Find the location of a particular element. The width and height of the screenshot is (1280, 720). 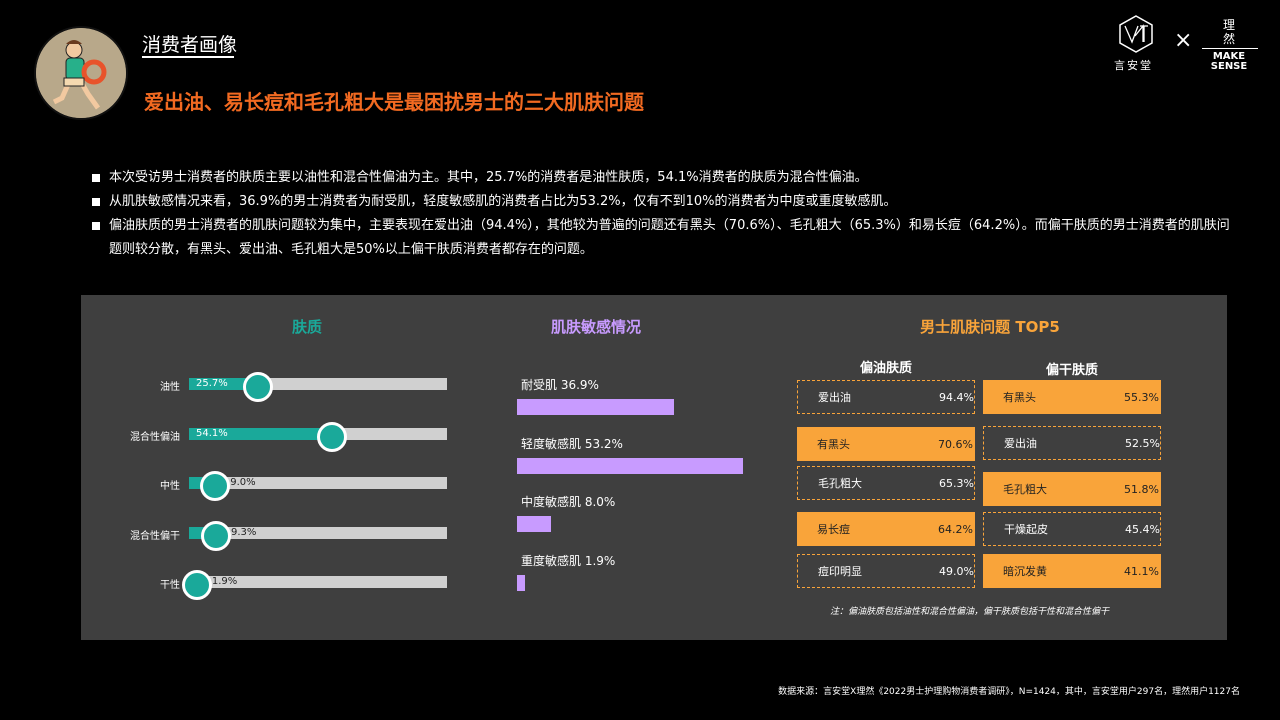

makesense-logo-cn: 理然 is located at coordinates (1228, 32).